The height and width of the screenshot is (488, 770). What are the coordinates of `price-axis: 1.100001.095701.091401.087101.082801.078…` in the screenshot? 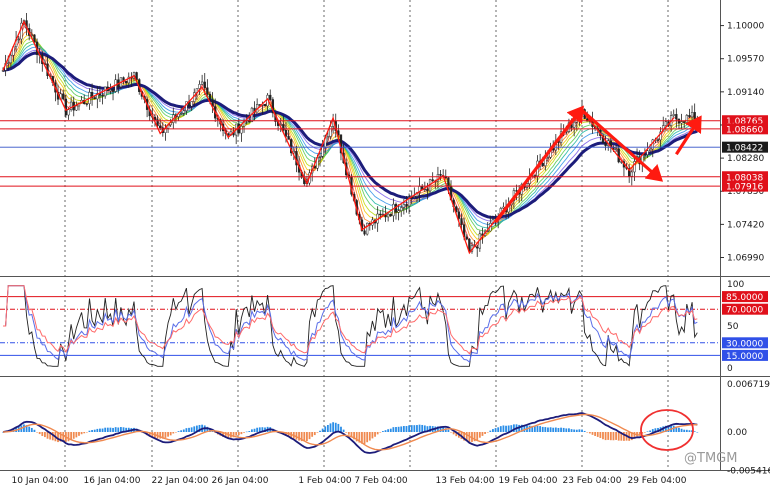 It's located at (745, 249).